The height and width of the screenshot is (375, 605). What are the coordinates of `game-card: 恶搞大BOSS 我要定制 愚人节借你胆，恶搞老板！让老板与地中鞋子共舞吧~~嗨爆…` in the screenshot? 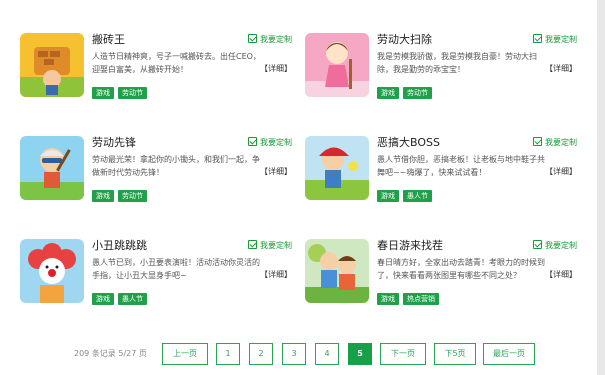 It's located at (441, 171).